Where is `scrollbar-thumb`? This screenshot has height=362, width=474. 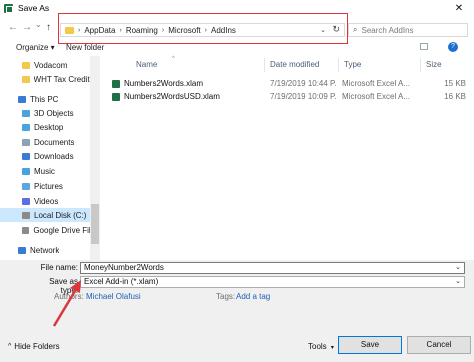 scrollbar-thumb is located at coordinates (95, 224).